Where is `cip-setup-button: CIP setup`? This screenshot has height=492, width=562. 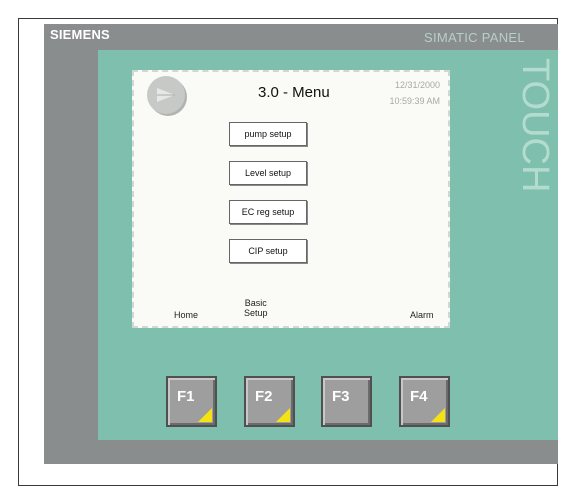 cip-setup-button: CIP setup is located at coordinates (268, 251).